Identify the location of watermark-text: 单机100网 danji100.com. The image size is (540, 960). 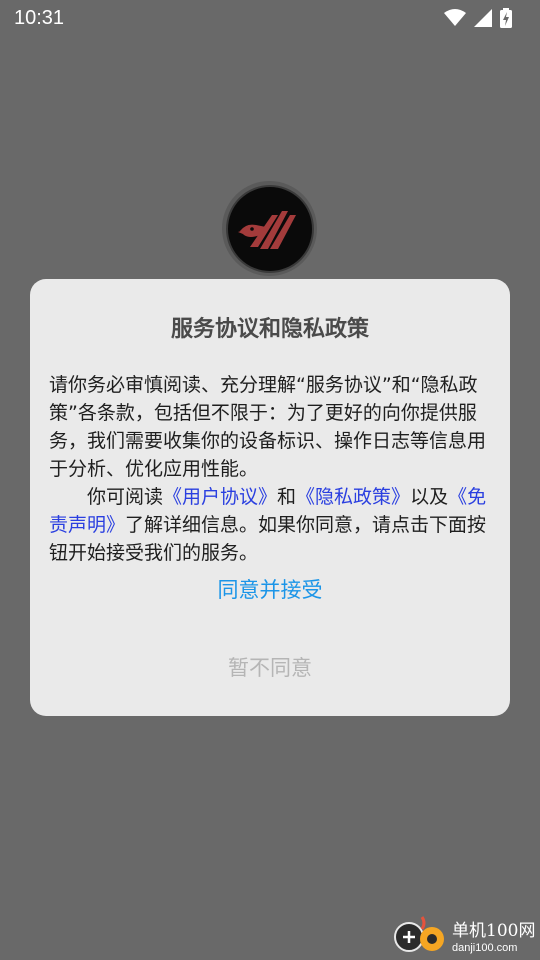
(493, 938).